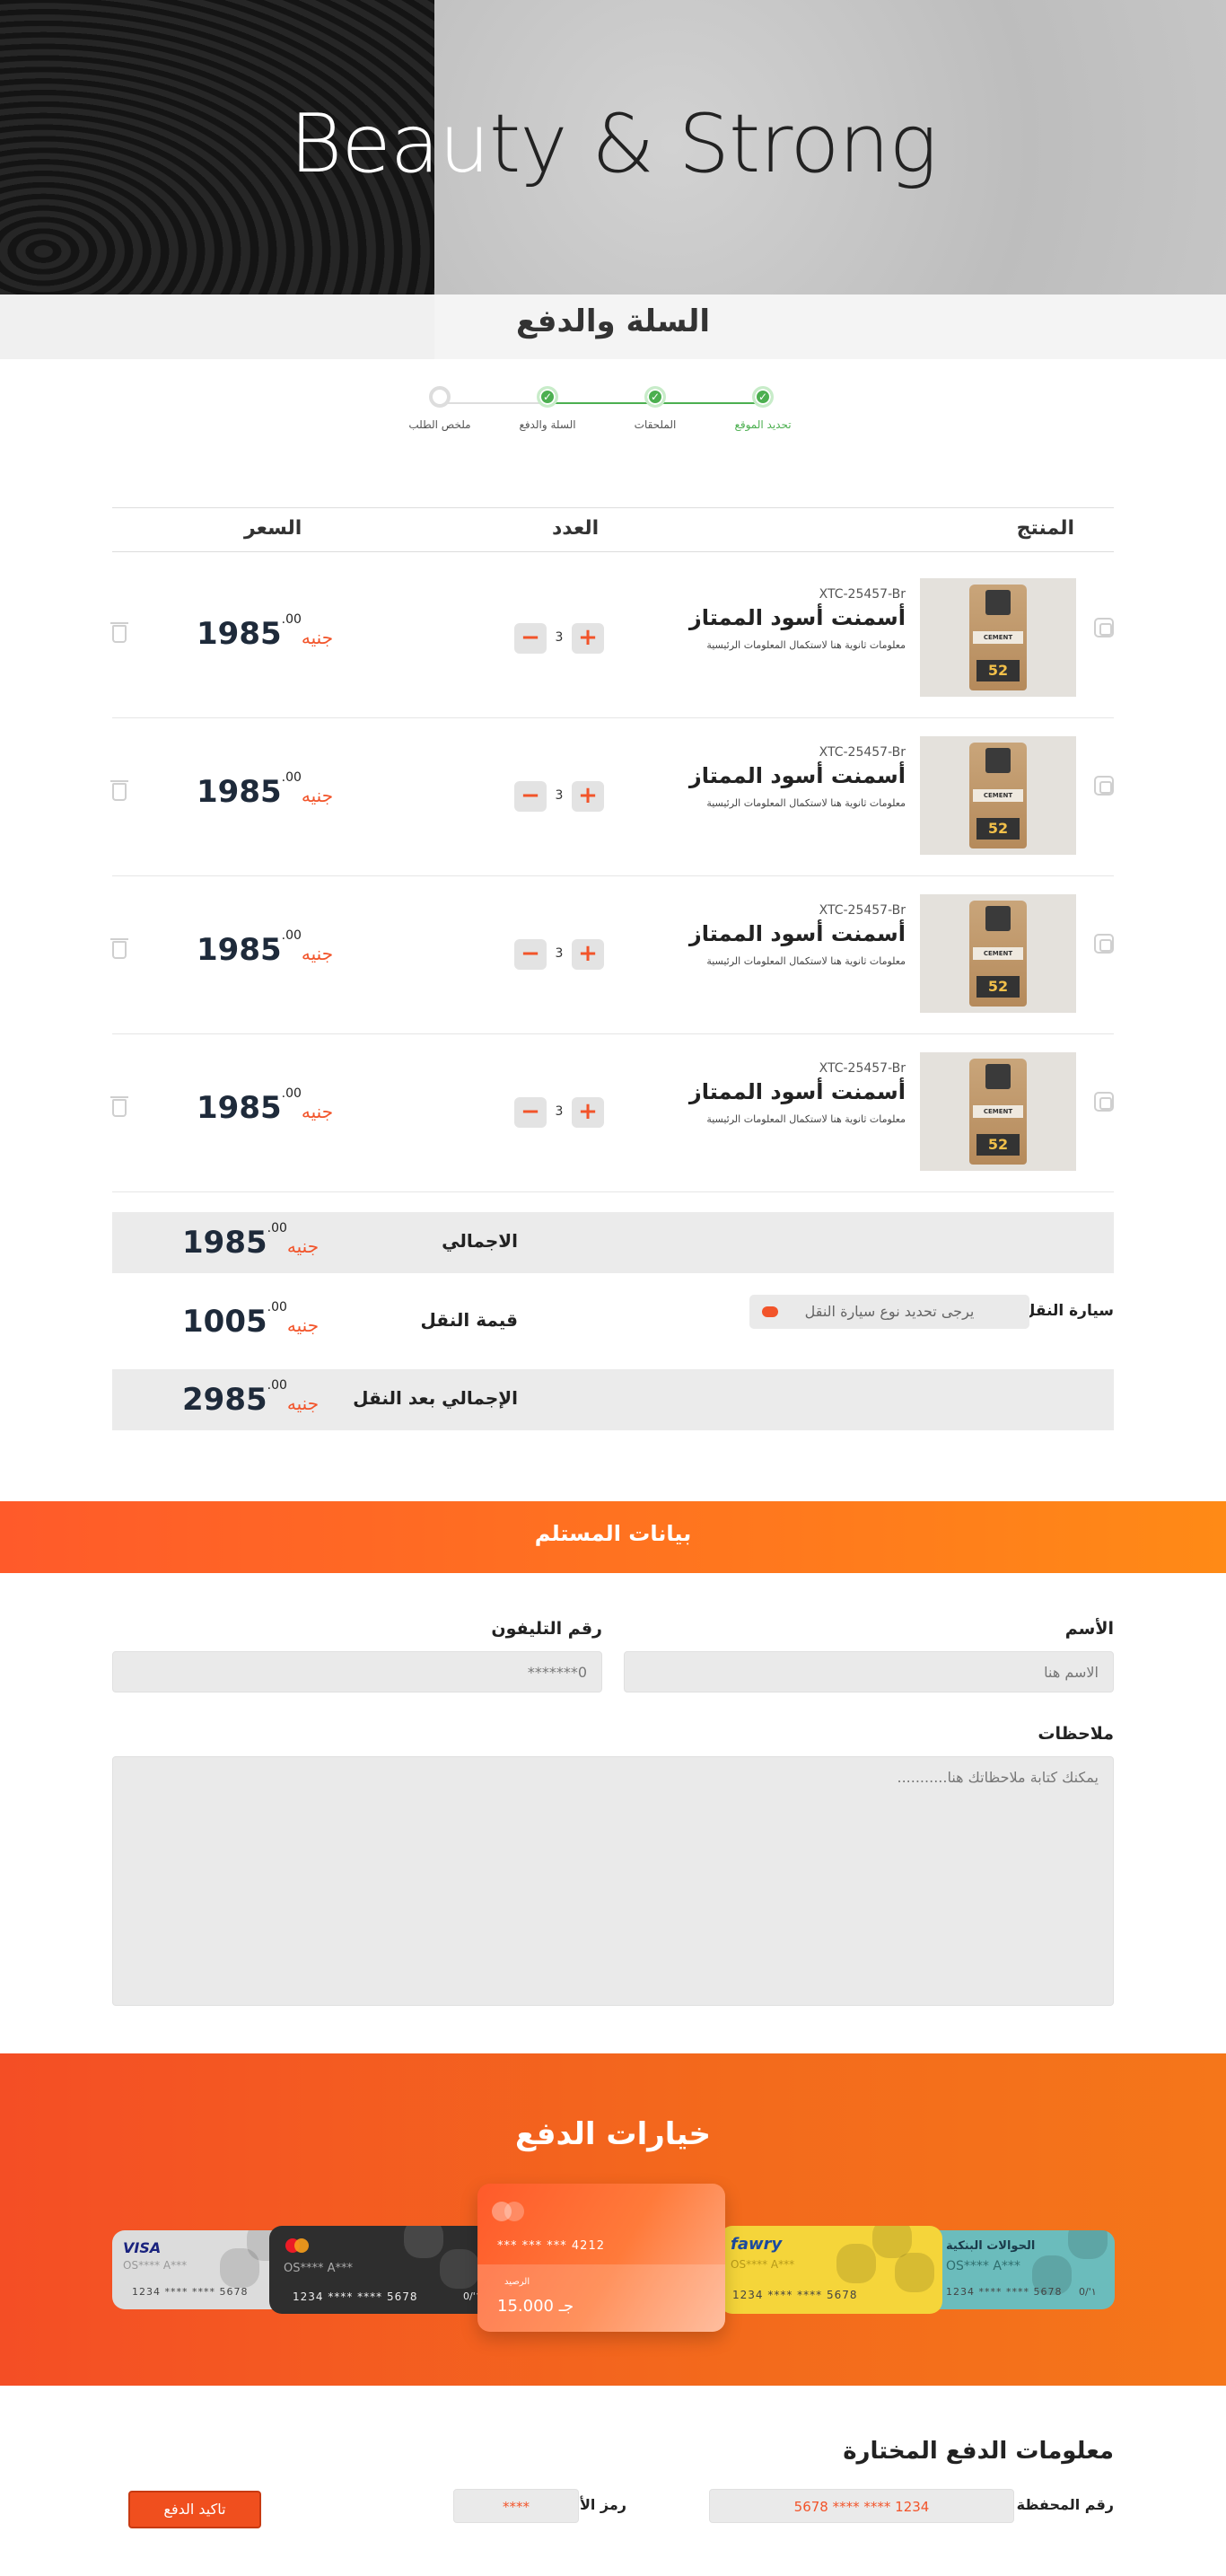 The image size is (1226, 2576). What do you see at coordinates (536, 2306) in the screenshot?
I see `balance-value: 15.000 جـ` at bounding box center [536, 2306].